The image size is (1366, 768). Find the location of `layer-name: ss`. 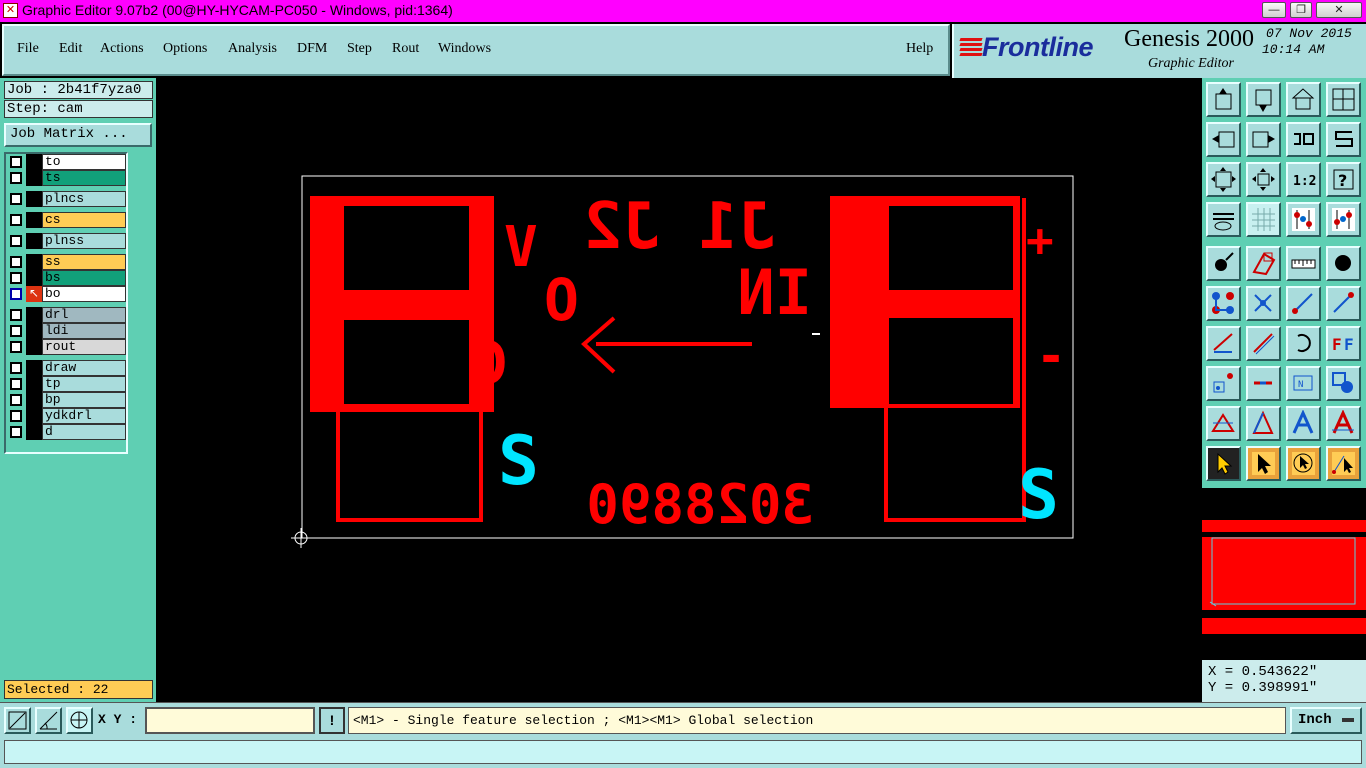

layer-name: ss is located at coordinates (84, 262).